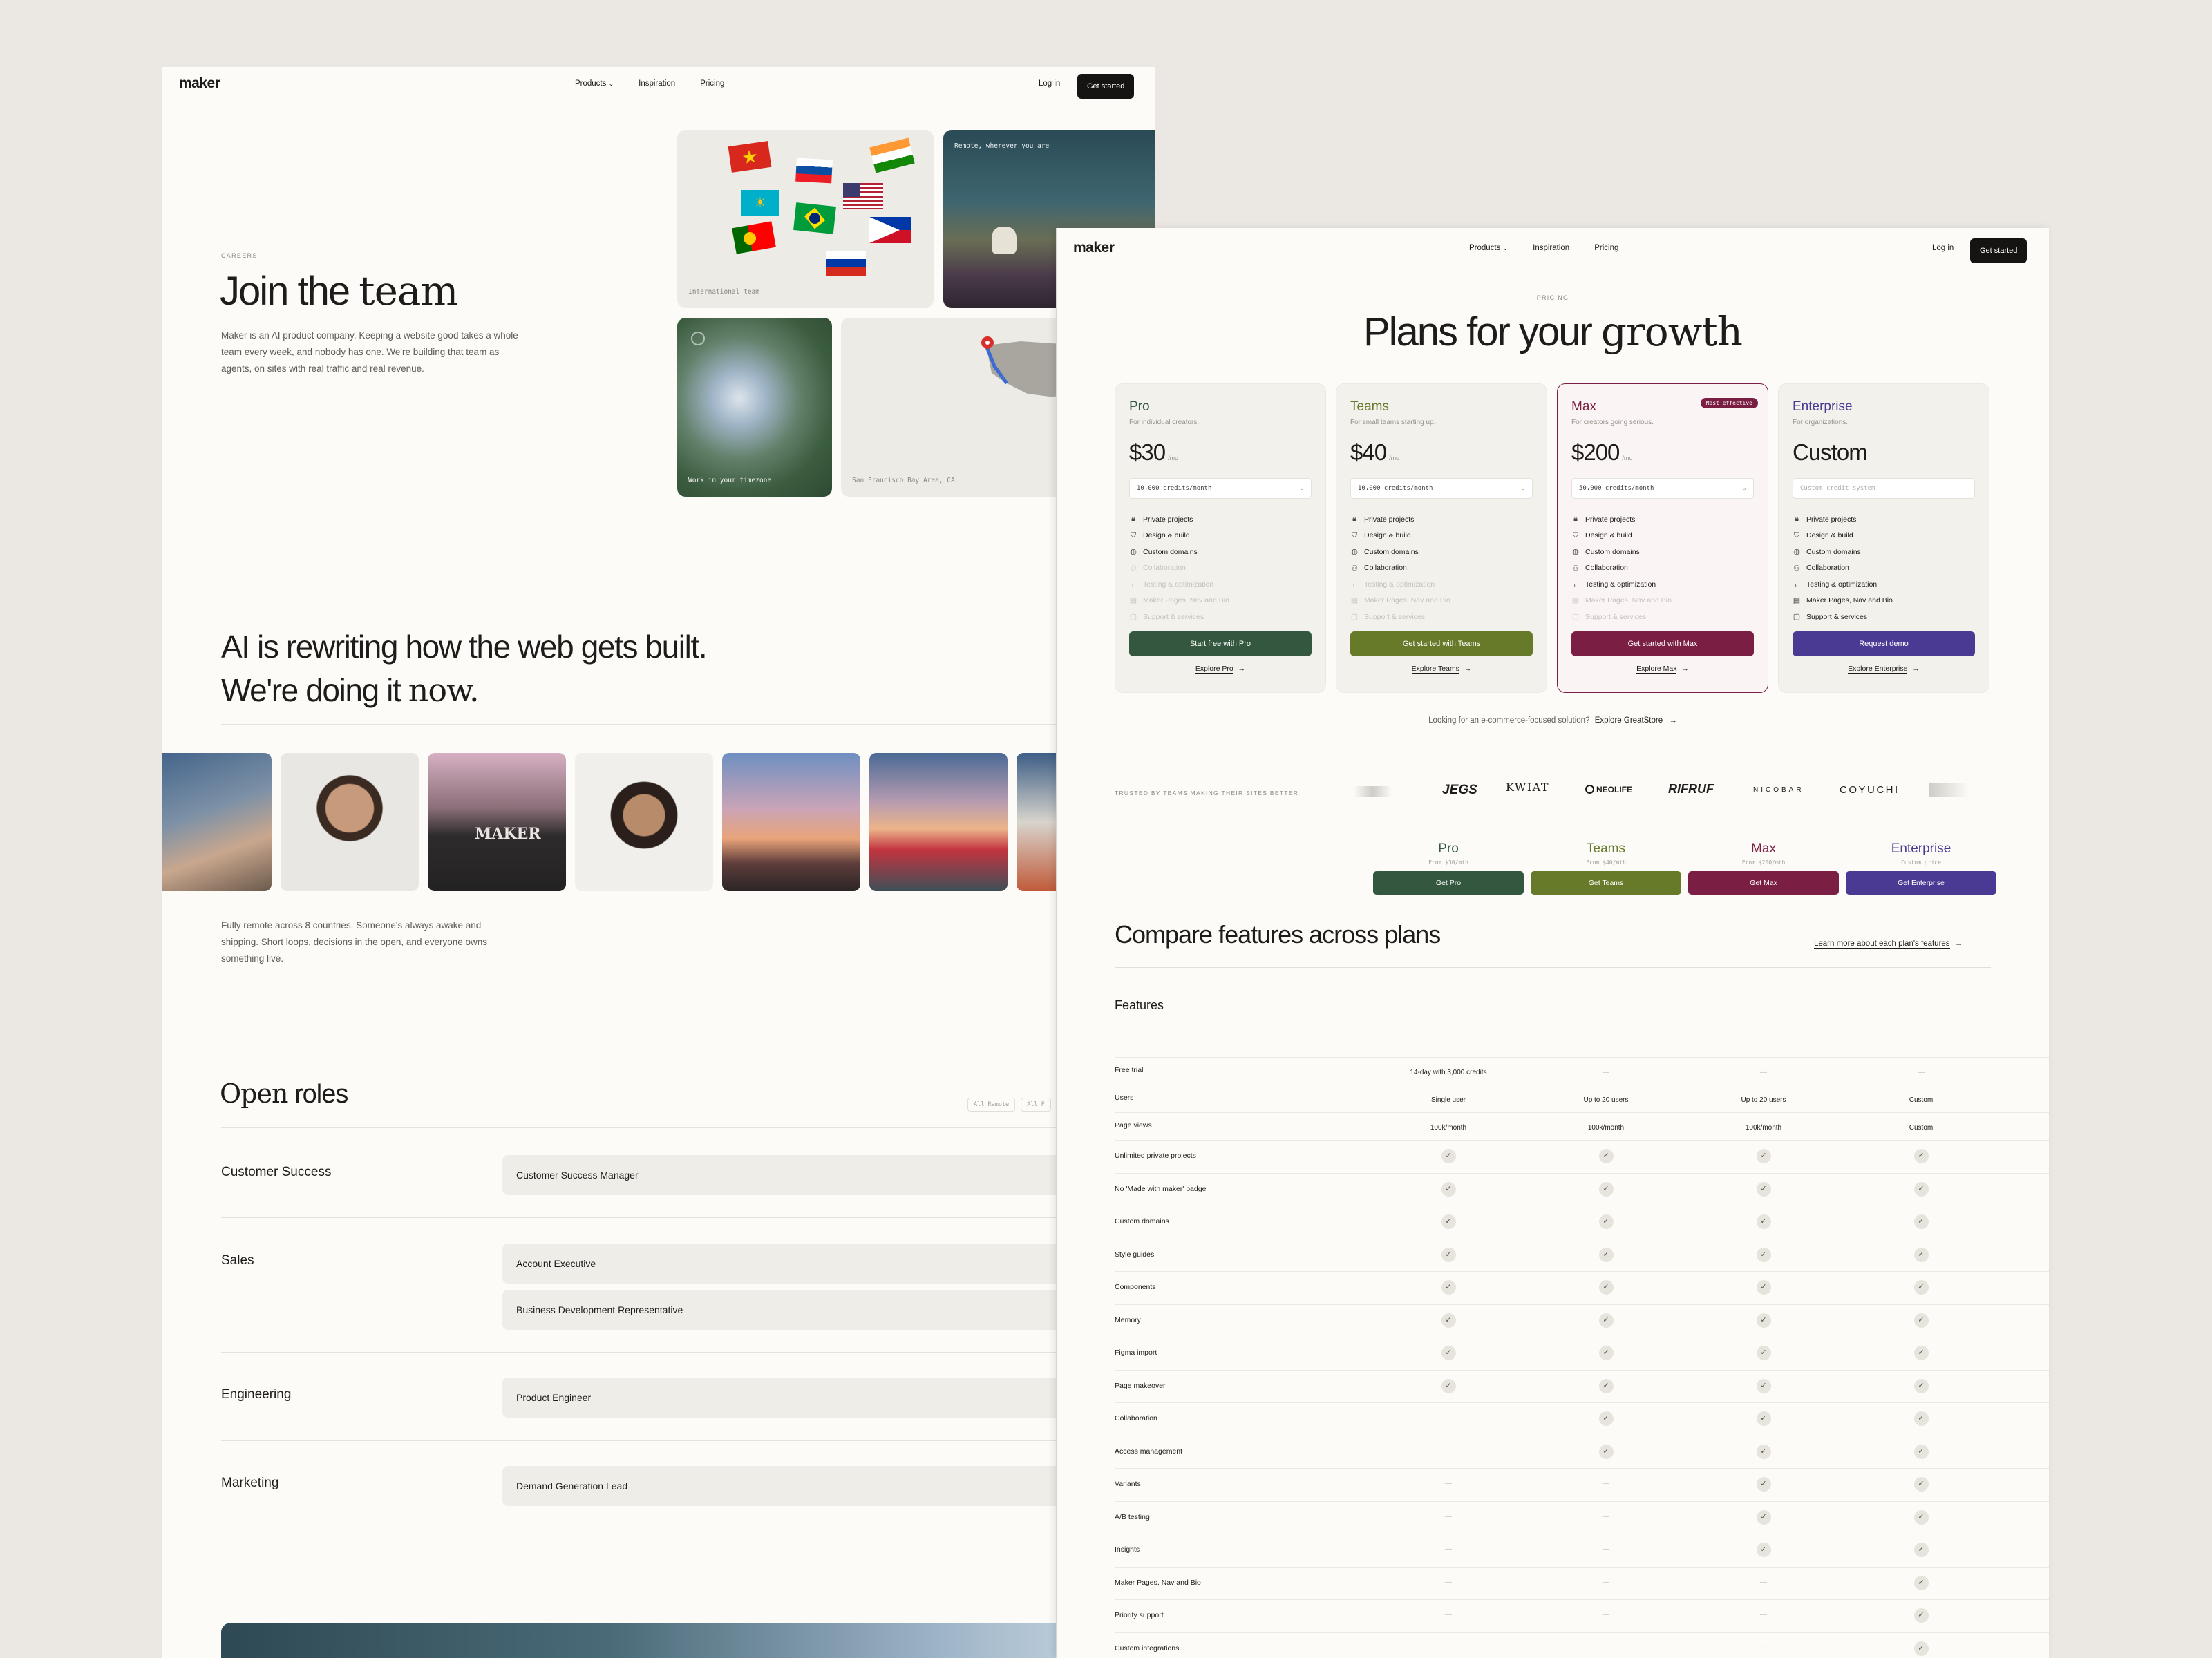 The width and height of the screenshot is (2212, 1658). I want to click on explore-plan-link: Explore Max →, so click(1663, 669).